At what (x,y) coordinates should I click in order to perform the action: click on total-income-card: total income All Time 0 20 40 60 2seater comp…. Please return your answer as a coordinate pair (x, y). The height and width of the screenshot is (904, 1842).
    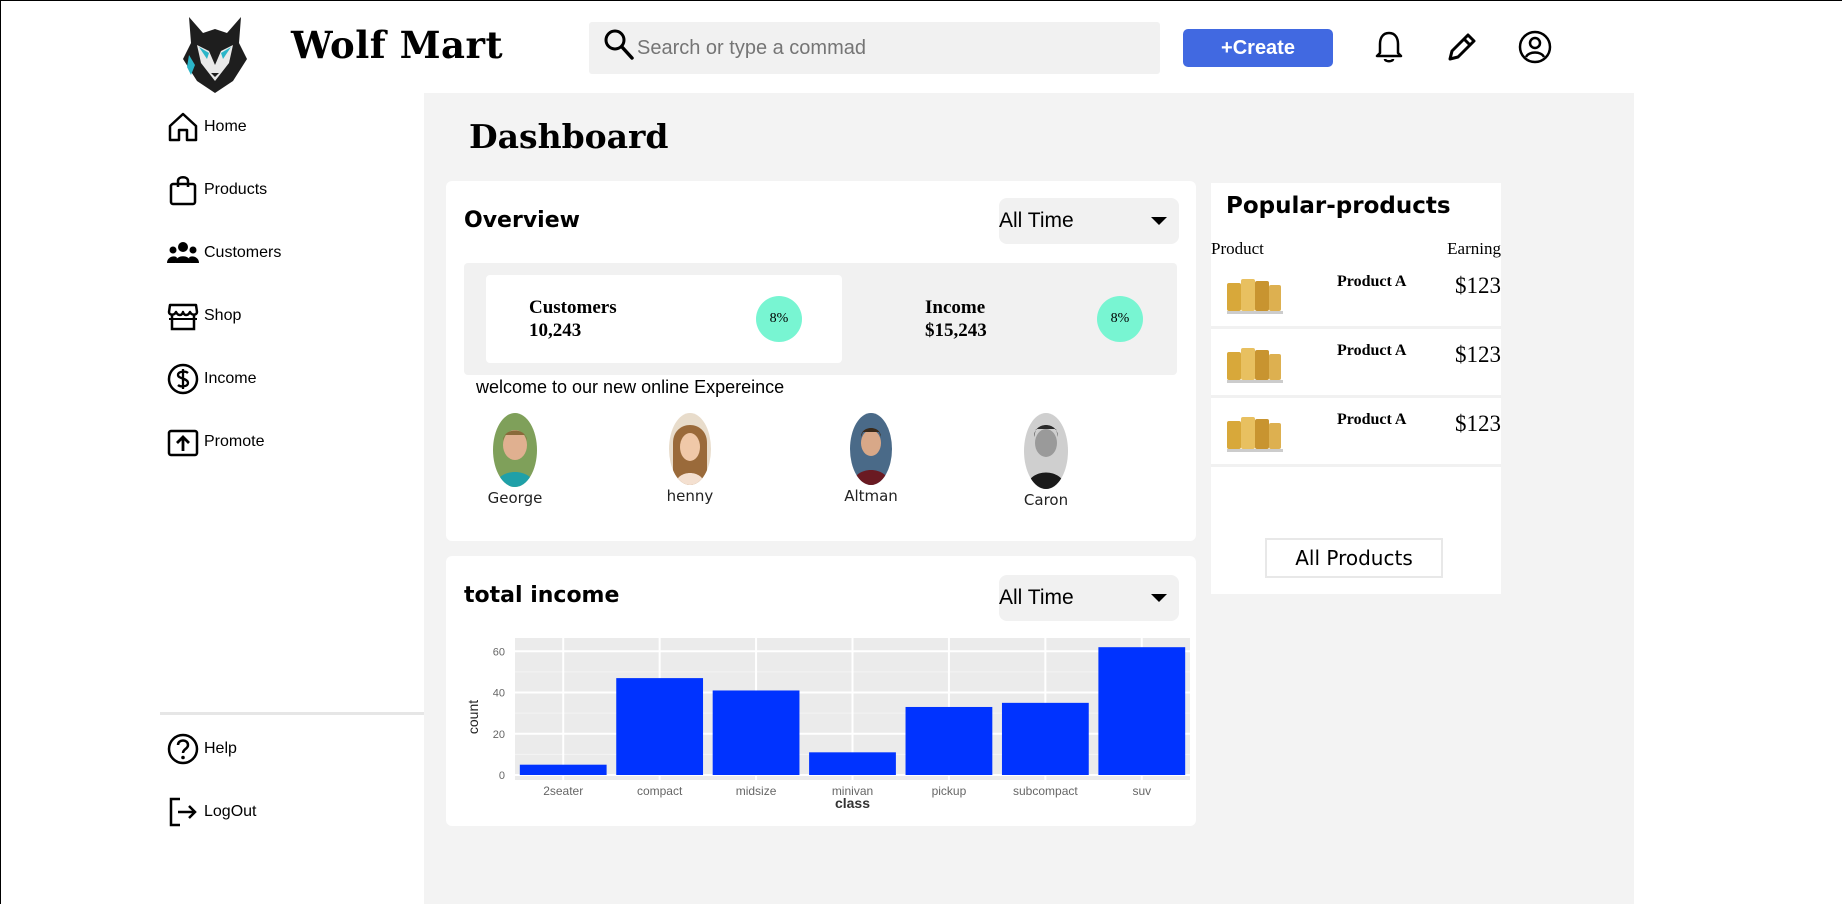
    Looking at the image, I should click on (821, 691).